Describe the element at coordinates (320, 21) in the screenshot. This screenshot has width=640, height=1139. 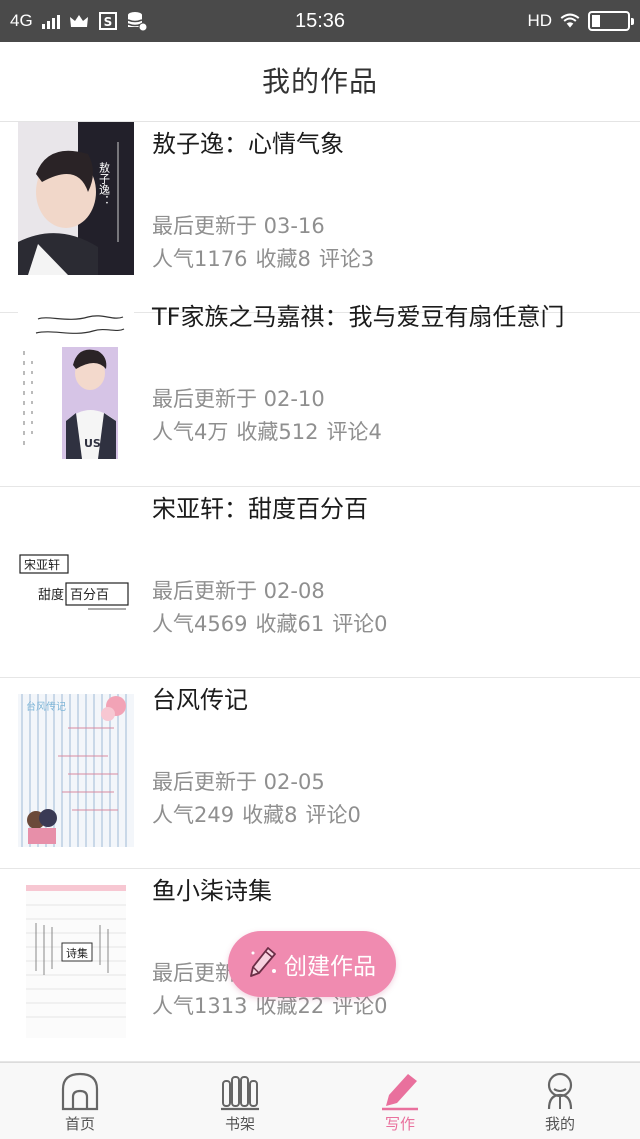
I see `status-bar: 4G S 15:36 HD` at that location.